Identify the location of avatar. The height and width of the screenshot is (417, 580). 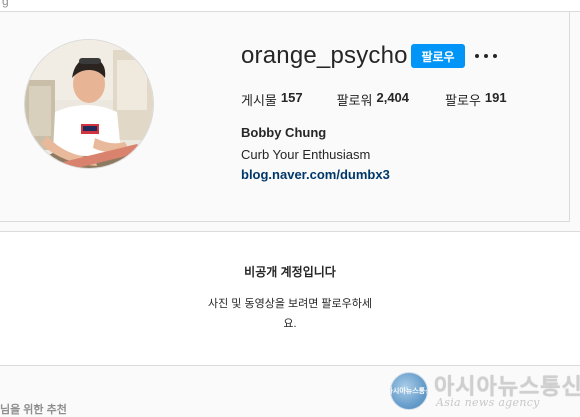
(89, 104).